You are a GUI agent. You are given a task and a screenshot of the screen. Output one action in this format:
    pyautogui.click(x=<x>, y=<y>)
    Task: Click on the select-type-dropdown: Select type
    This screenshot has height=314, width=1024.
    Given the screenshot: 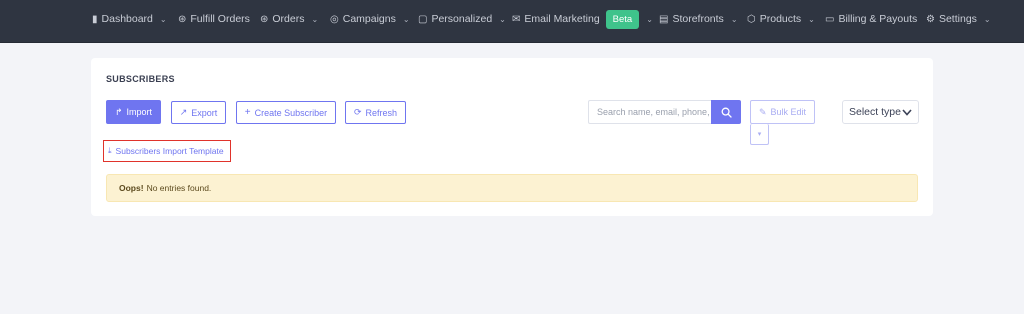 What is the action you would take?
    pyautogui.click(x=880, y=112)
    